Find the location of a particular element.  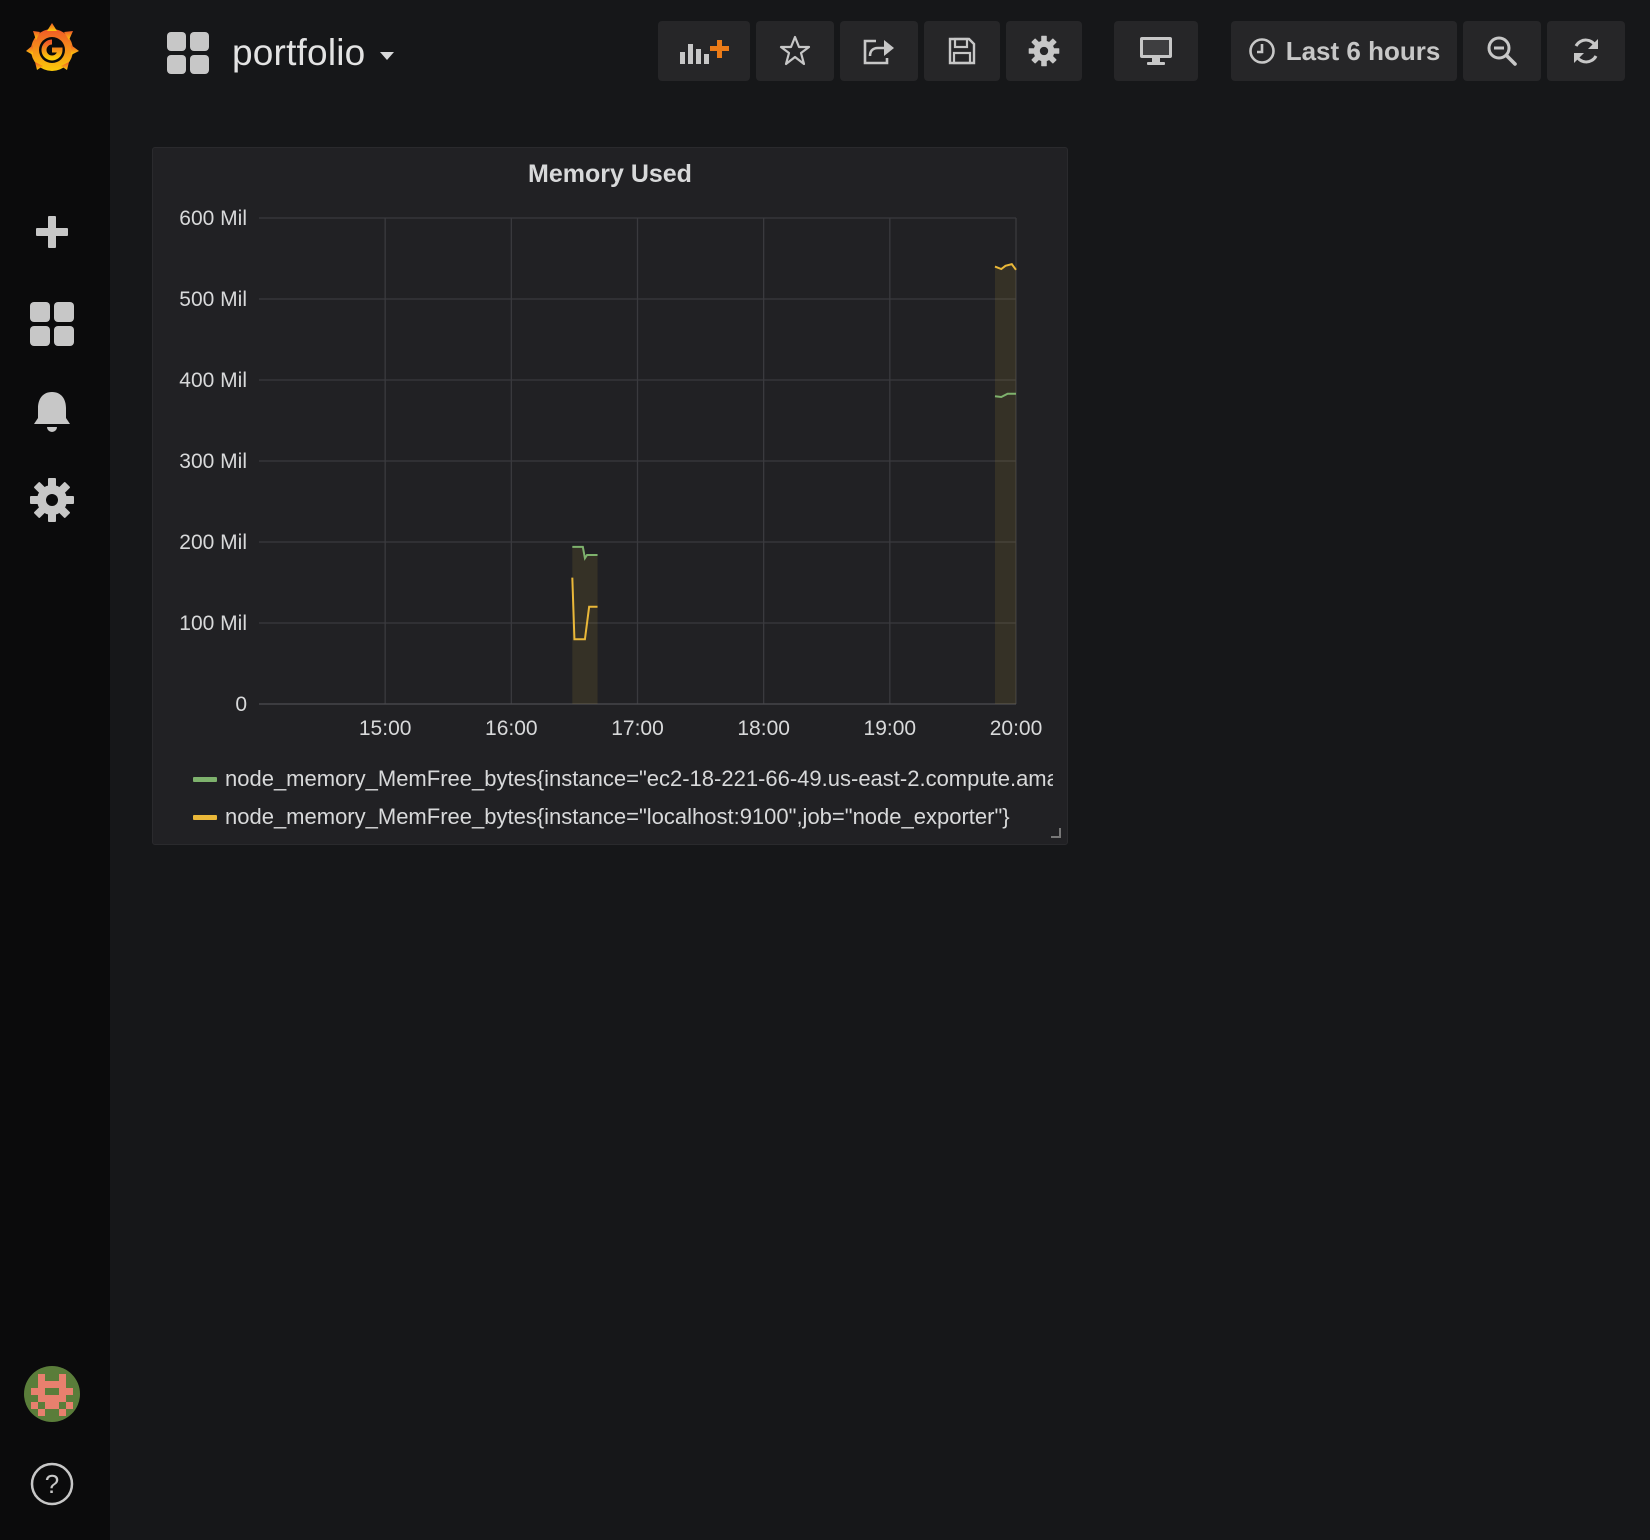

x-tick-label: 18:00 is located at coordinates (763, 728).